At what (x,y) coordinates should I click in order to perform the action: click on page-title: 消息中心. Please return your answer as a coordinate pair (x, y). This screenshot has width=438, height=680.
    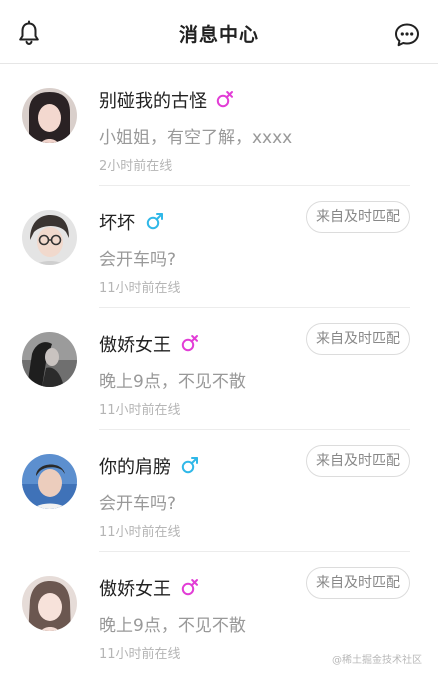
    Looking at the image, I should click on (218, 35).